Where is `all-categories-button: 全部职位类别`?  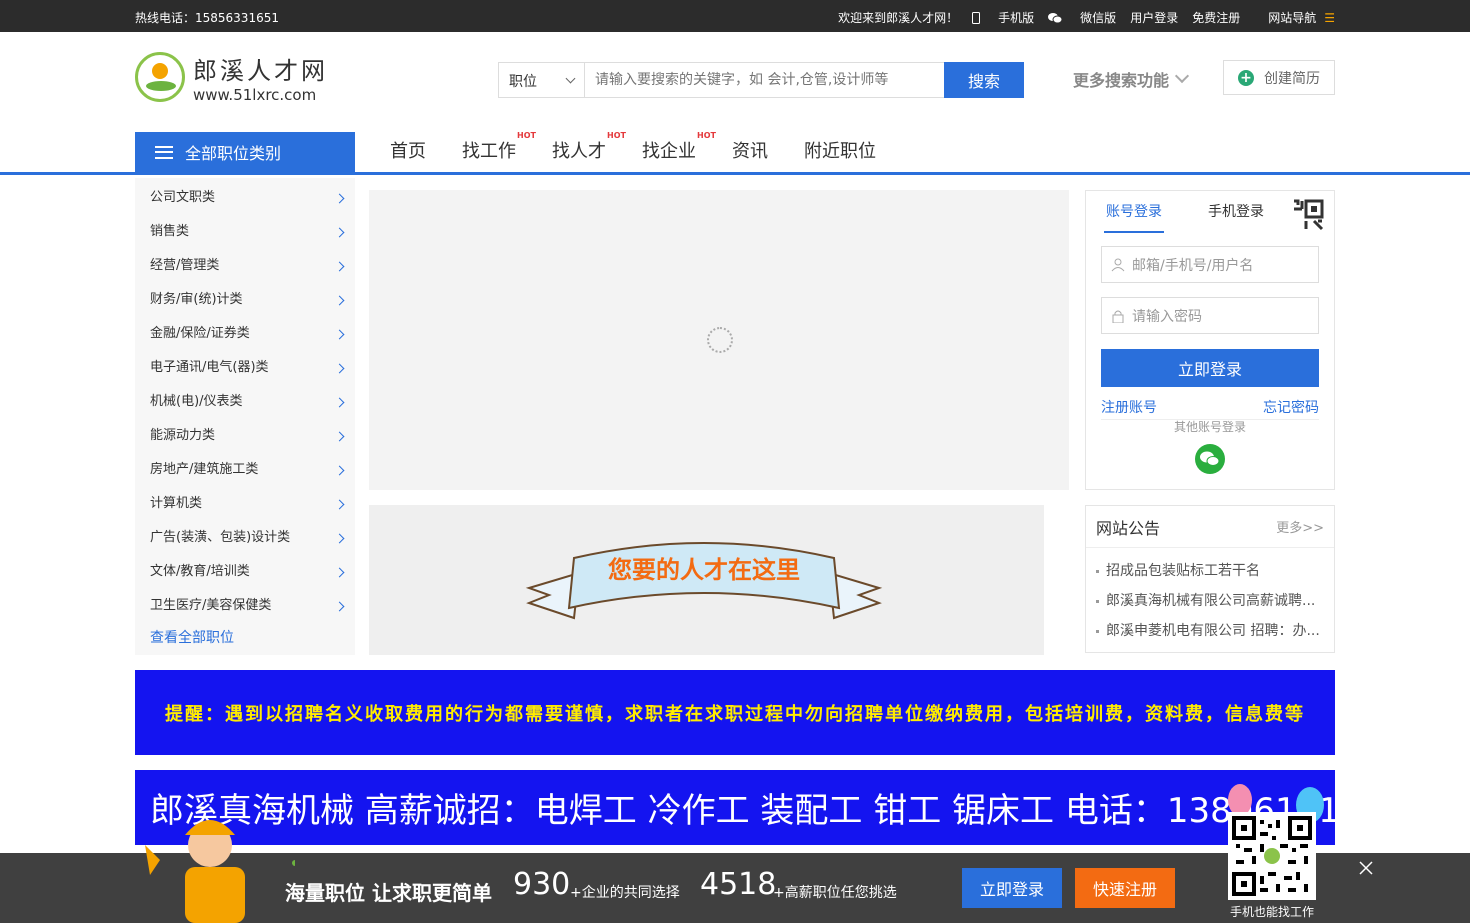 all-categories-button: 全部职位类别 is located at coordinates (245, 152).